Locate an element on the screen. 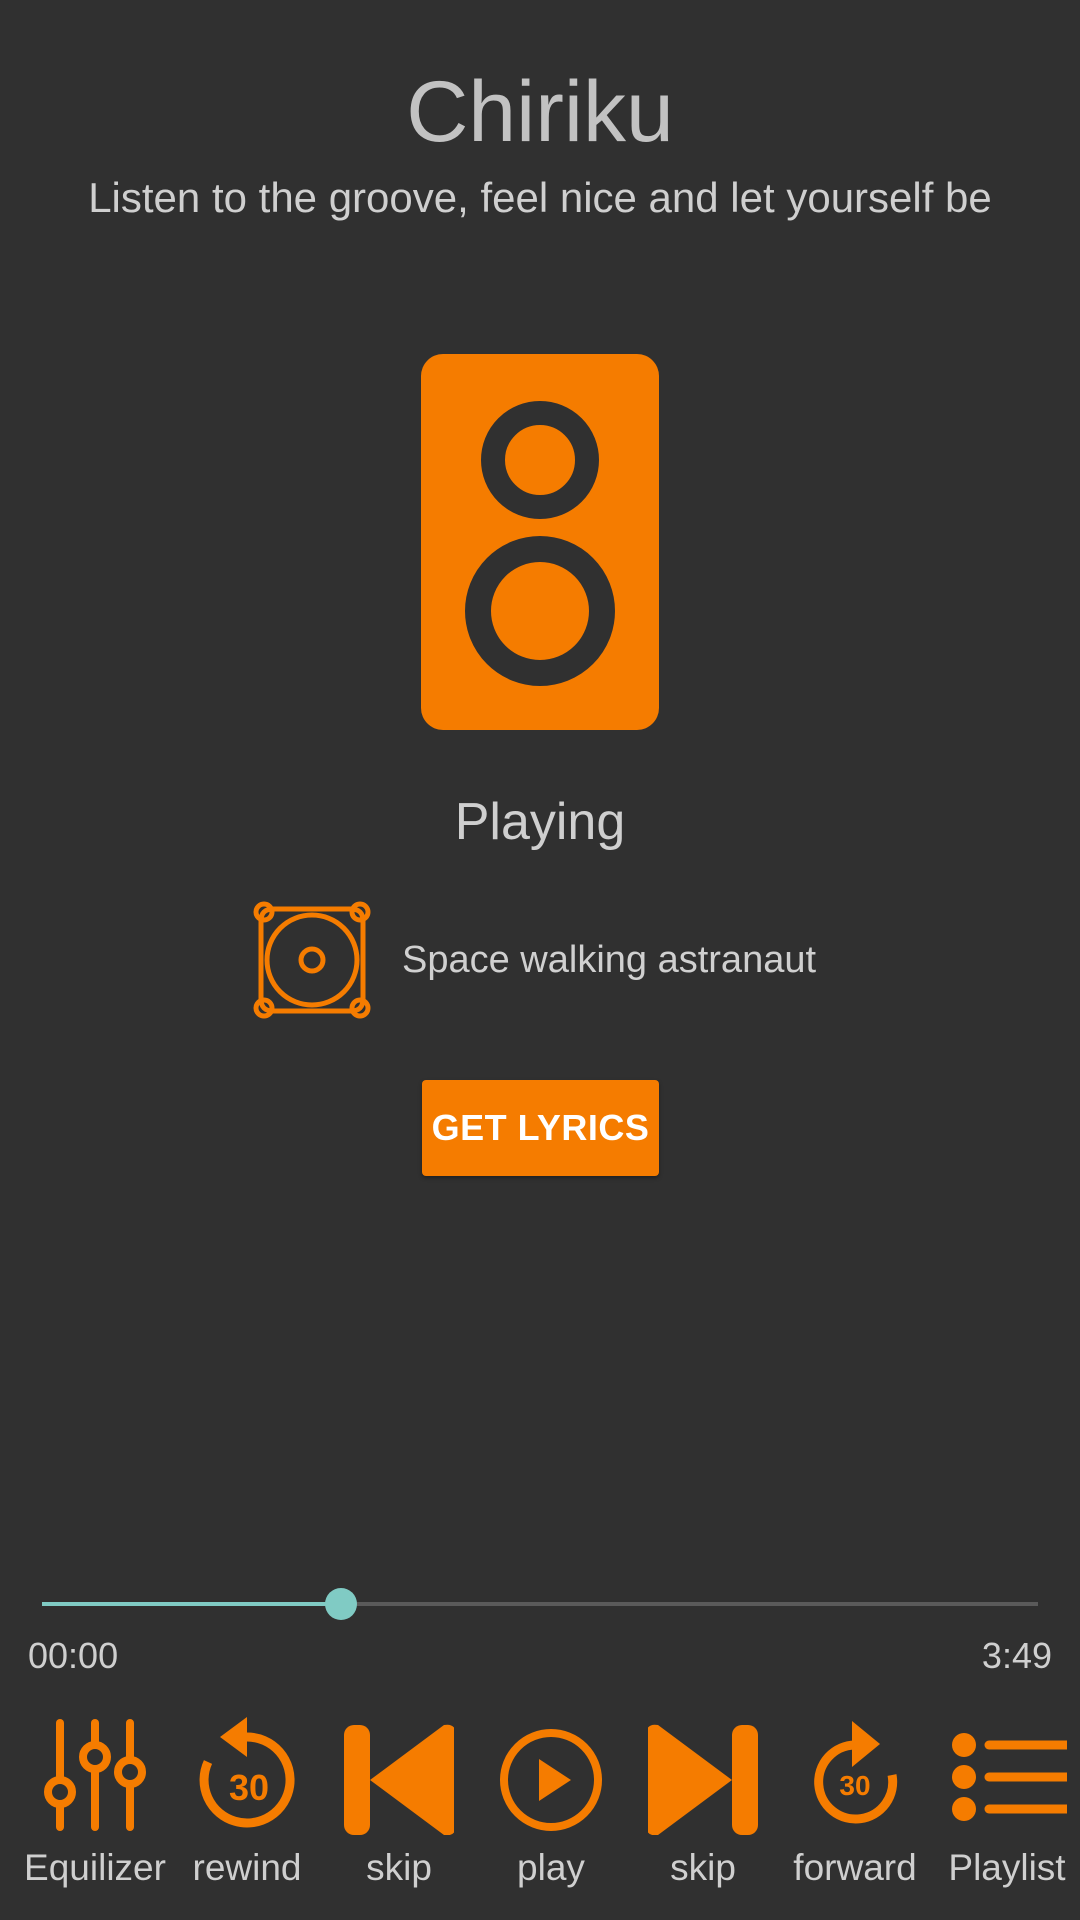 The height and width of the screenshot is (1920, 1080). skip-next-button: skip is located at coordinates (703, 1805).